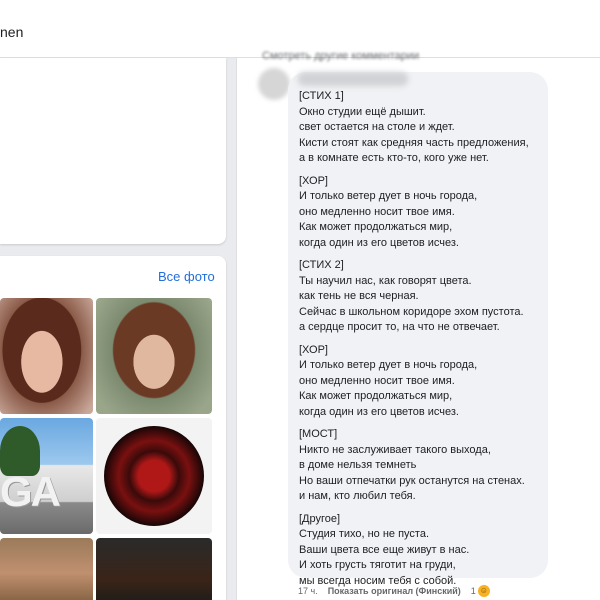 The width and height of the screenshot is (600, 600). I want to click on comment-meta: 17 ч. Показать оригинал (Финский) 1 ☺, so click(394, 591).